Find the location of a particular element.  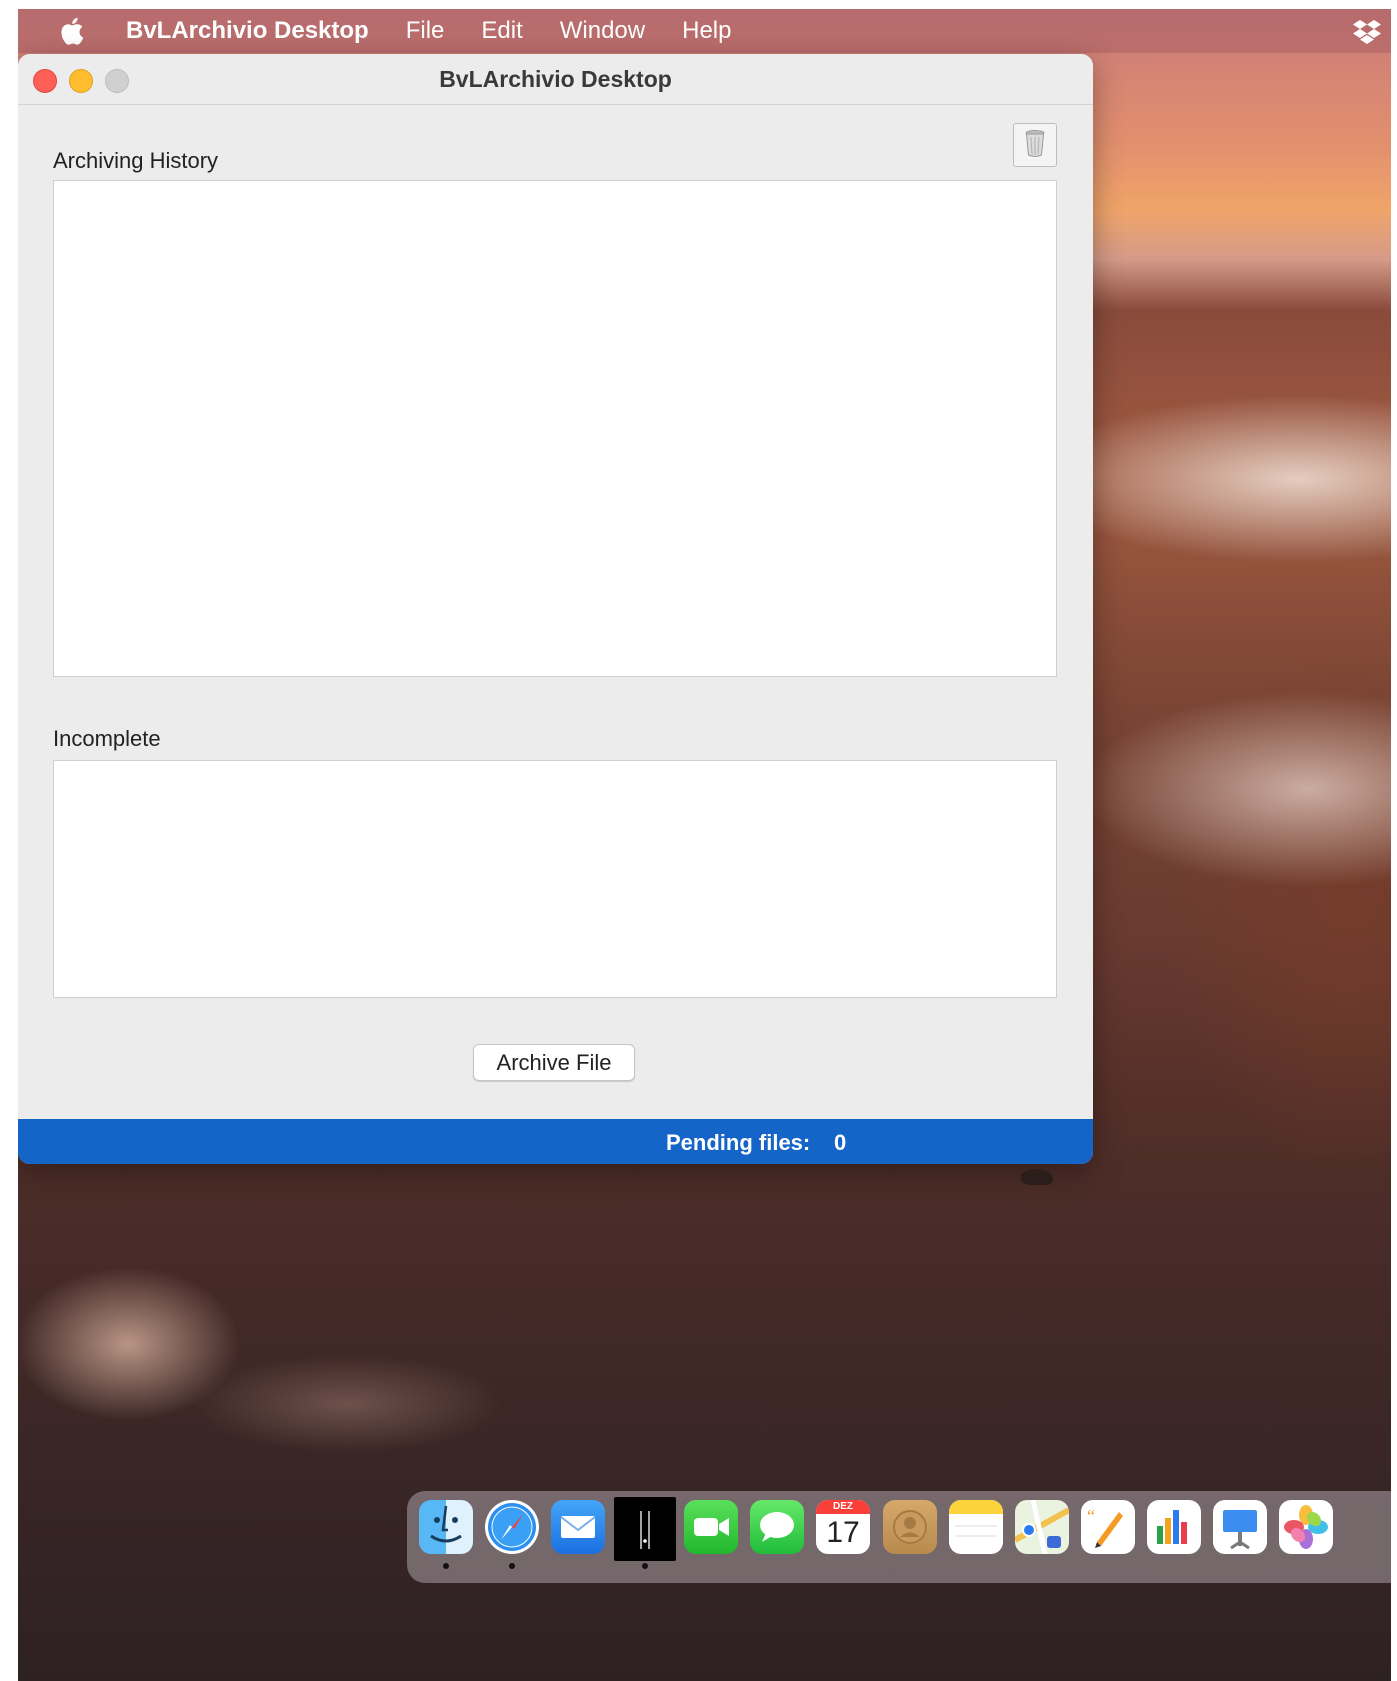

menu-app-name: BvLArchivio Desktop is located at coordinates (247, 31).